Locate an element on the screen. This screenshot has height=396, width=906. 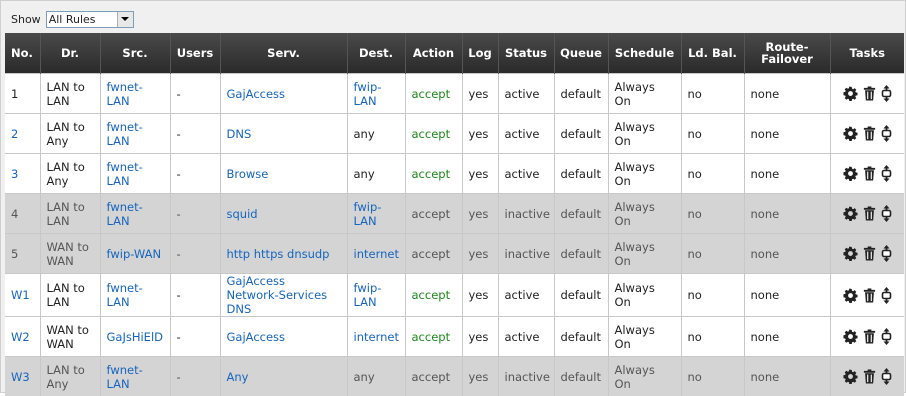
service-link: Any is located at coordinates (283, 376).